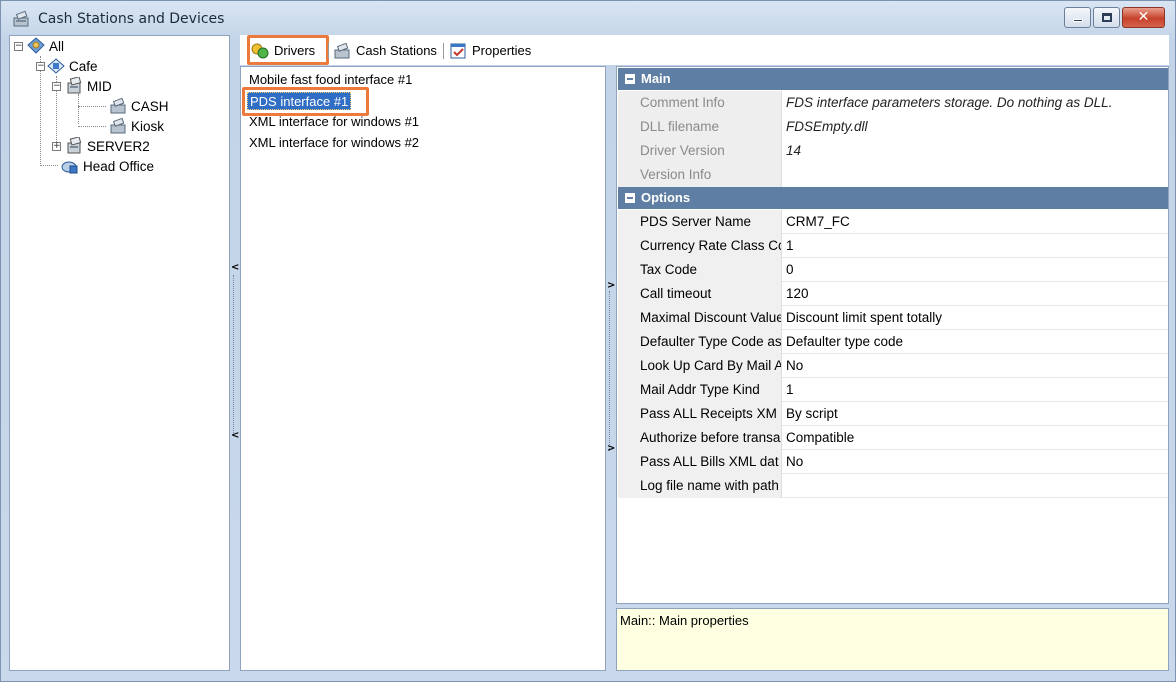 The image size is (1176, 682). I want to click on tree-node-head-office: Head Office, so click(107, 166).